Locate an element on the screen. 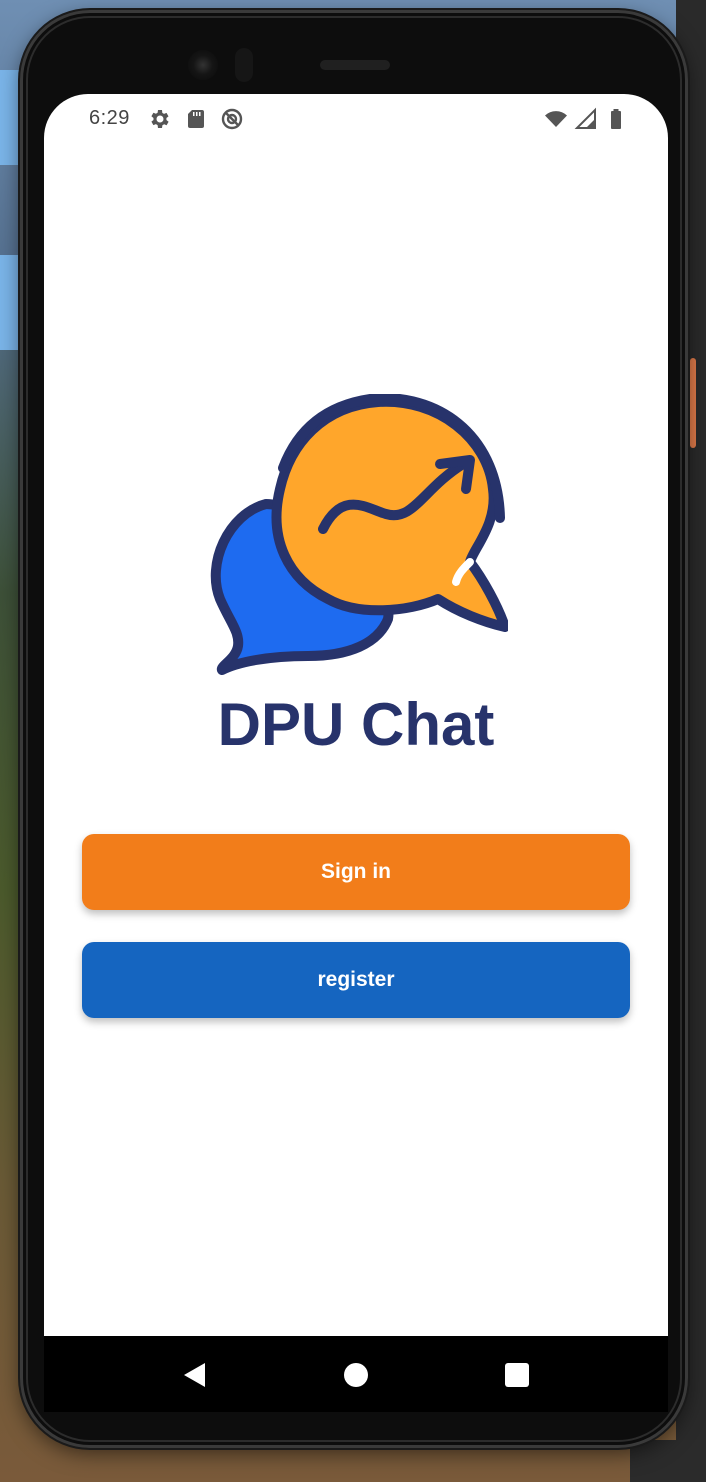  home-icon is located at coordinates (356, 1375).